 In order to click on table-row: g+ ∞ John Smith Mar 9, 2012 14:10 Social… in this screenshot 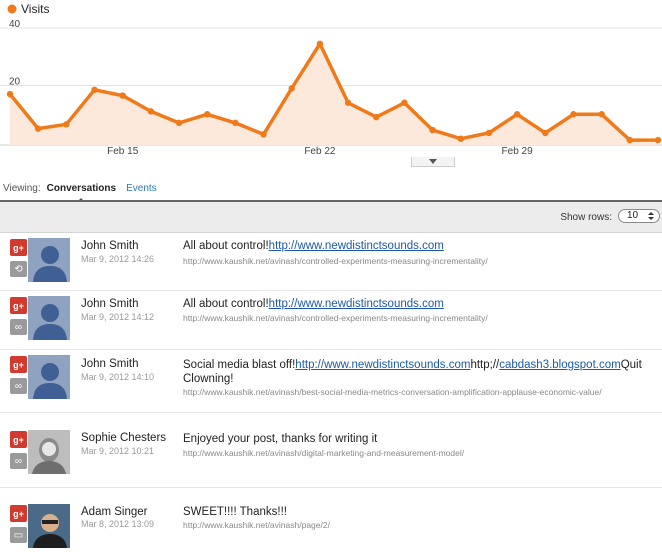, I will do `click(331, 381)`.